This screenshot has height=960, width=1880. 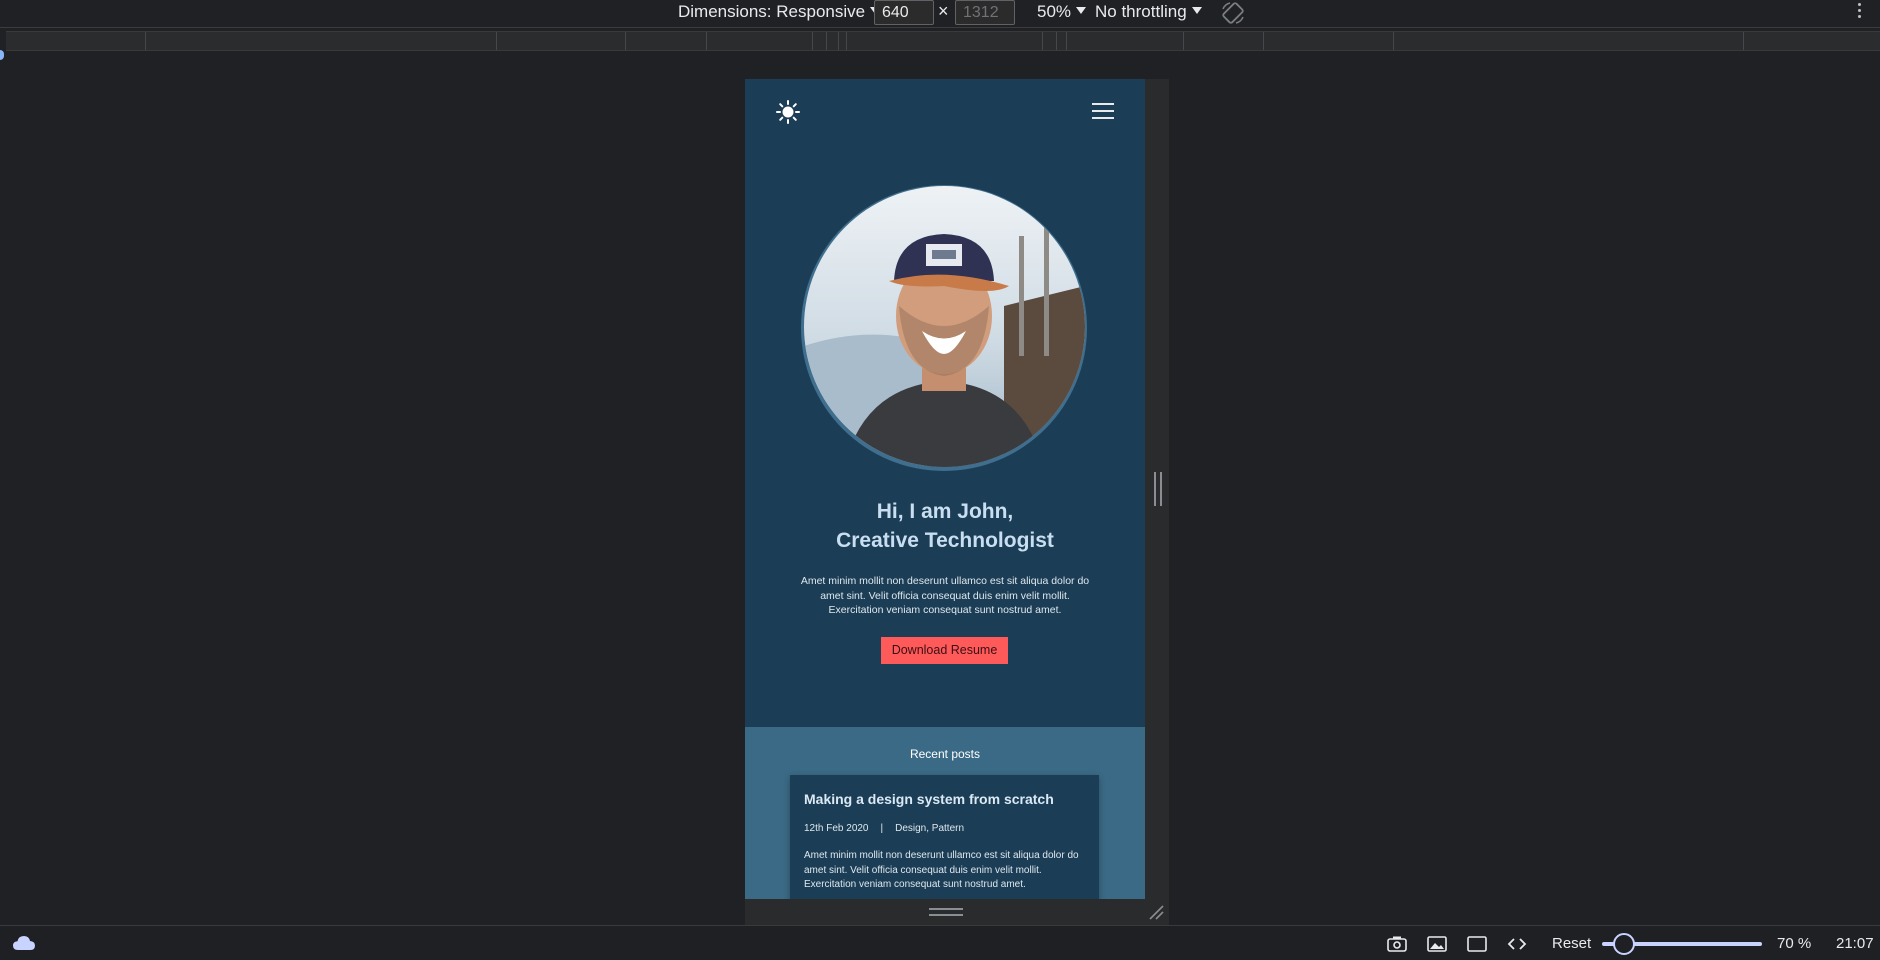 I want to click on profile-photo, so click(x=944, y=326).